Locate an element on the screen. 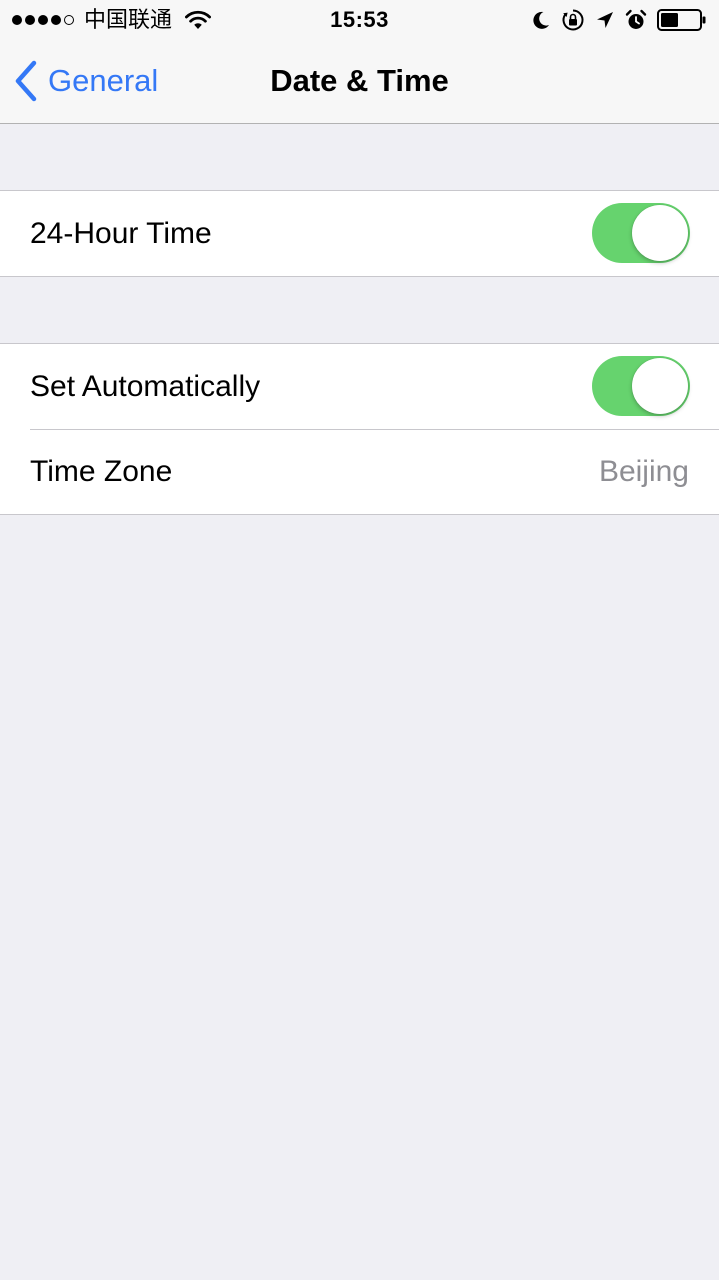 The height and width of the screenshot is (1280, 719). status-bar: 中国联通 15:53 is located at coordinates (359, 20).